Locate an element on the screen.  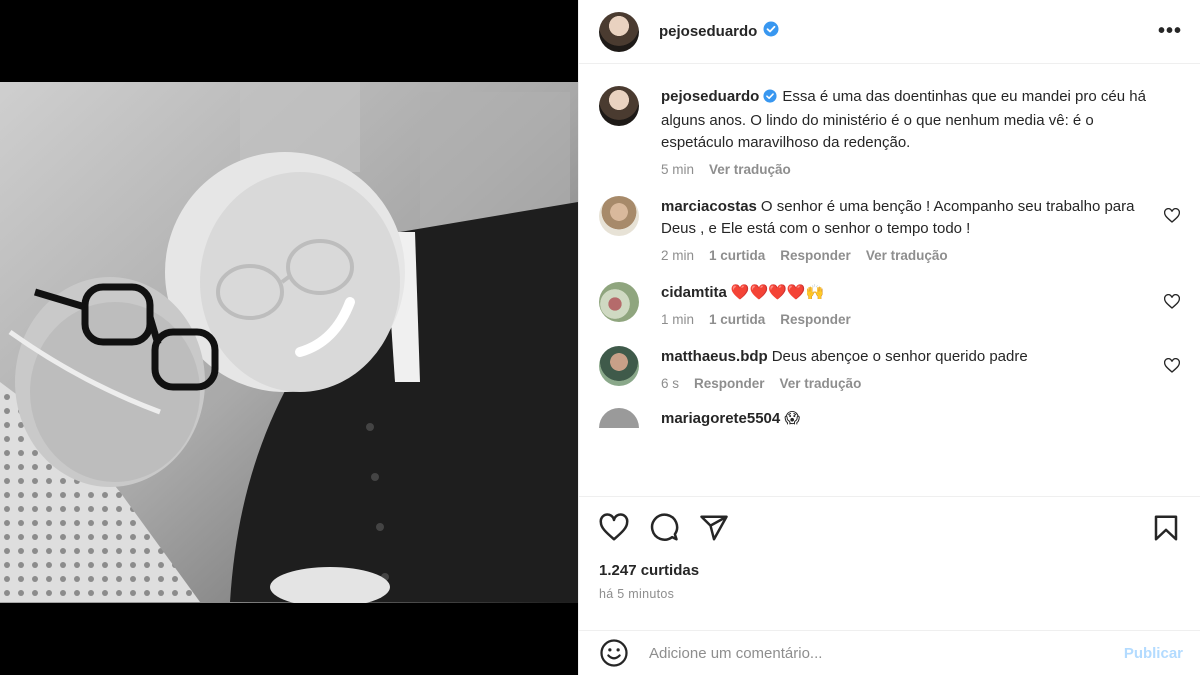
comment-username: marciacostas is located at coordinates (709, 206).